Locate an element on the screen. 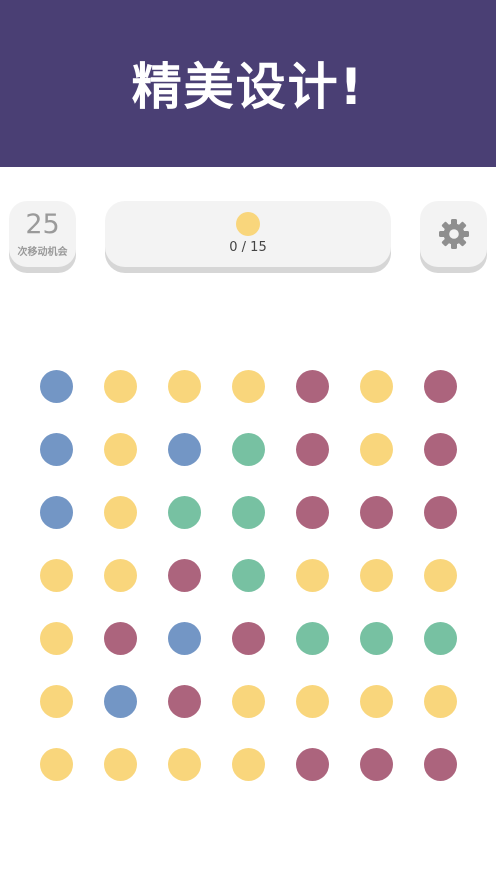 The image size is (496, 881). goal-dot-icon is located at coordinates (248, 224).